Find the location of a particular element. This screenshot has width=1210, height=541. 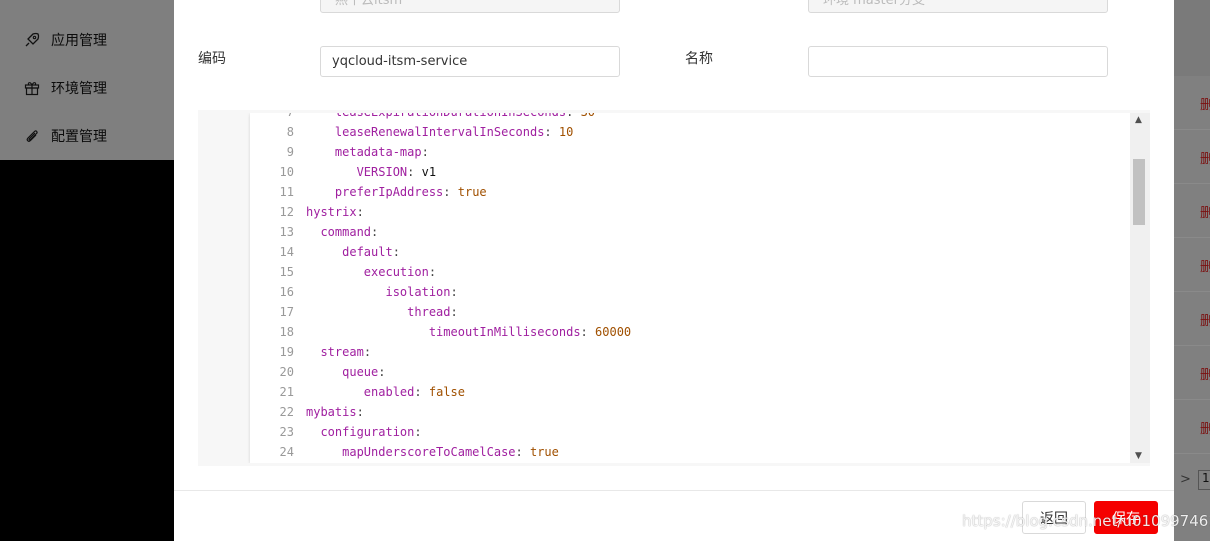

scroll-up-icon: ▲ is located at coordinates (1138, 120).